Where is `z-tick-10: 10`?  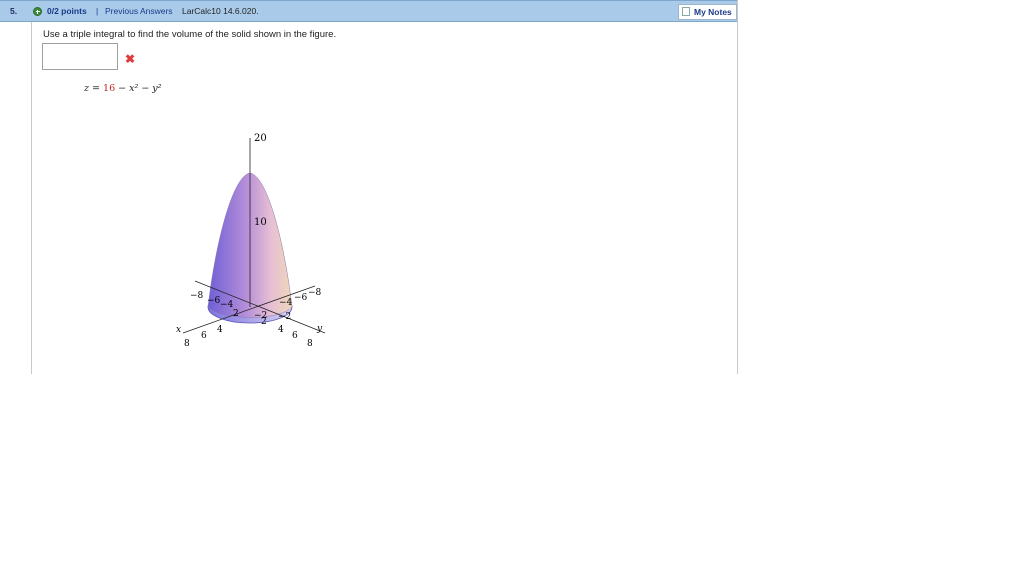
z-tick-10: 10 is located at coordinates (260, 222).